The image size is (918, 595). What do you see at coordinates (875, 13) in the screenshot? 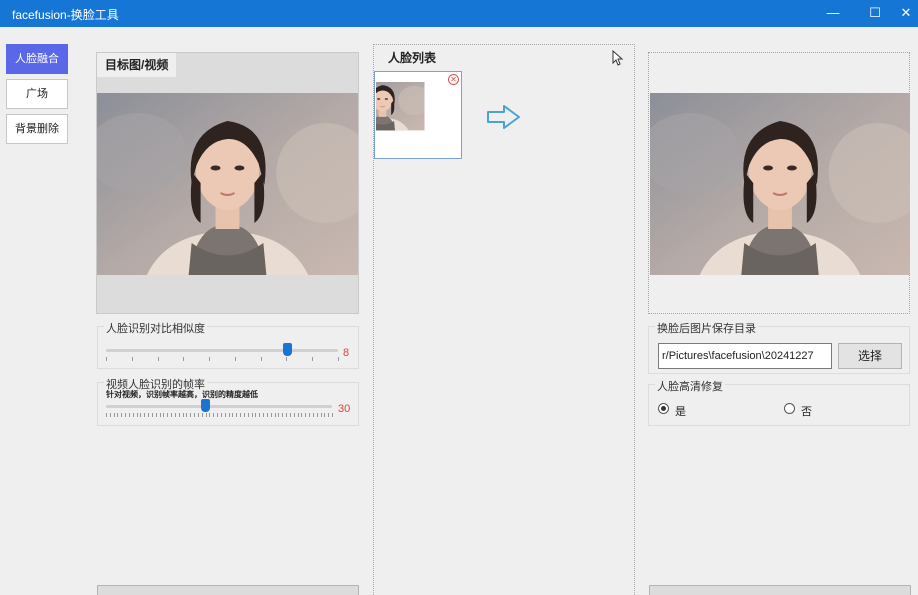
I see `maximize-icon: ☐` at bounding box center [875, 13].